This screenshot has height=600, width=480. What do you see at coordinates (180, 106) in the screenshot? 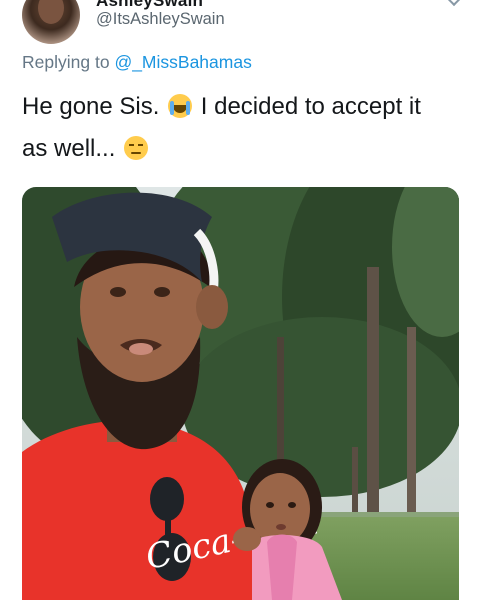
I see `loudly-crying-face-icon` at bounding box center [180, 106].